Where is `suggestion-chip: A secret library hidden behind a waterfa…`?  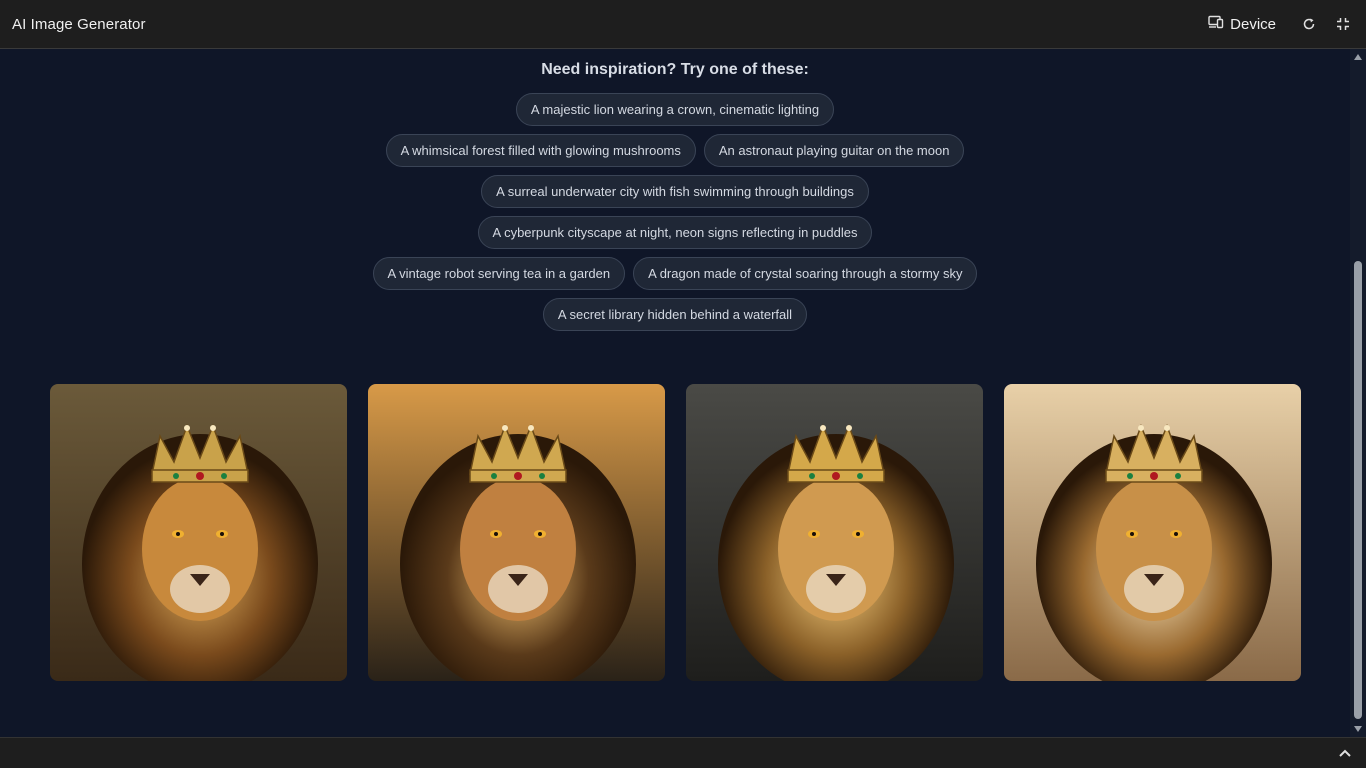
suggestion-chip: A secret library hidden behind a waterfa… is located at coordinates (675, 314).